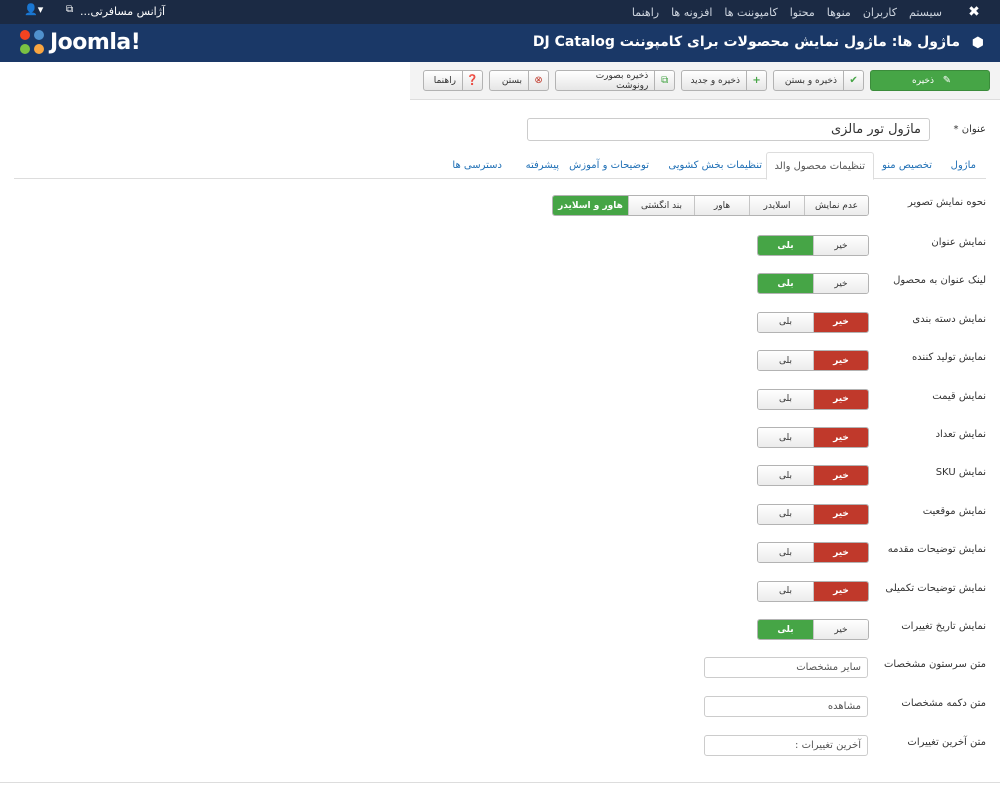 This screenshot has height=785, width=1000. What do you see at coordinates (949, 319) in the screenshot?
I see `toggle-label: نمایش دسته بندی` at bounding box center [949, 319].